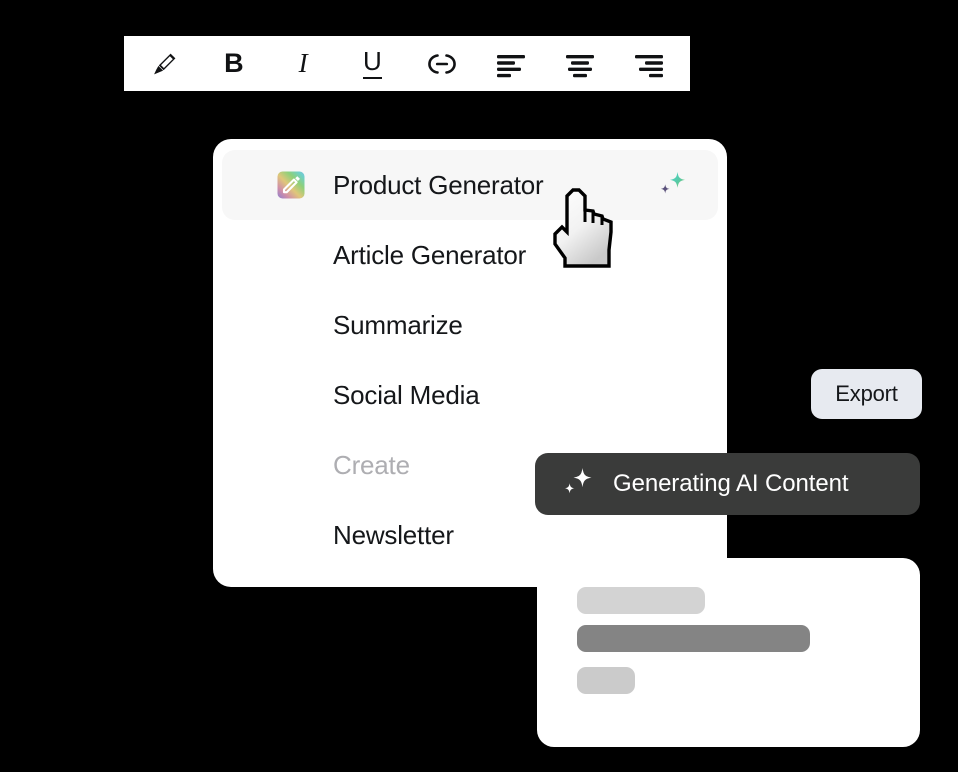  I want to click on menu-item-label: Newsletter, so click(393, 534).